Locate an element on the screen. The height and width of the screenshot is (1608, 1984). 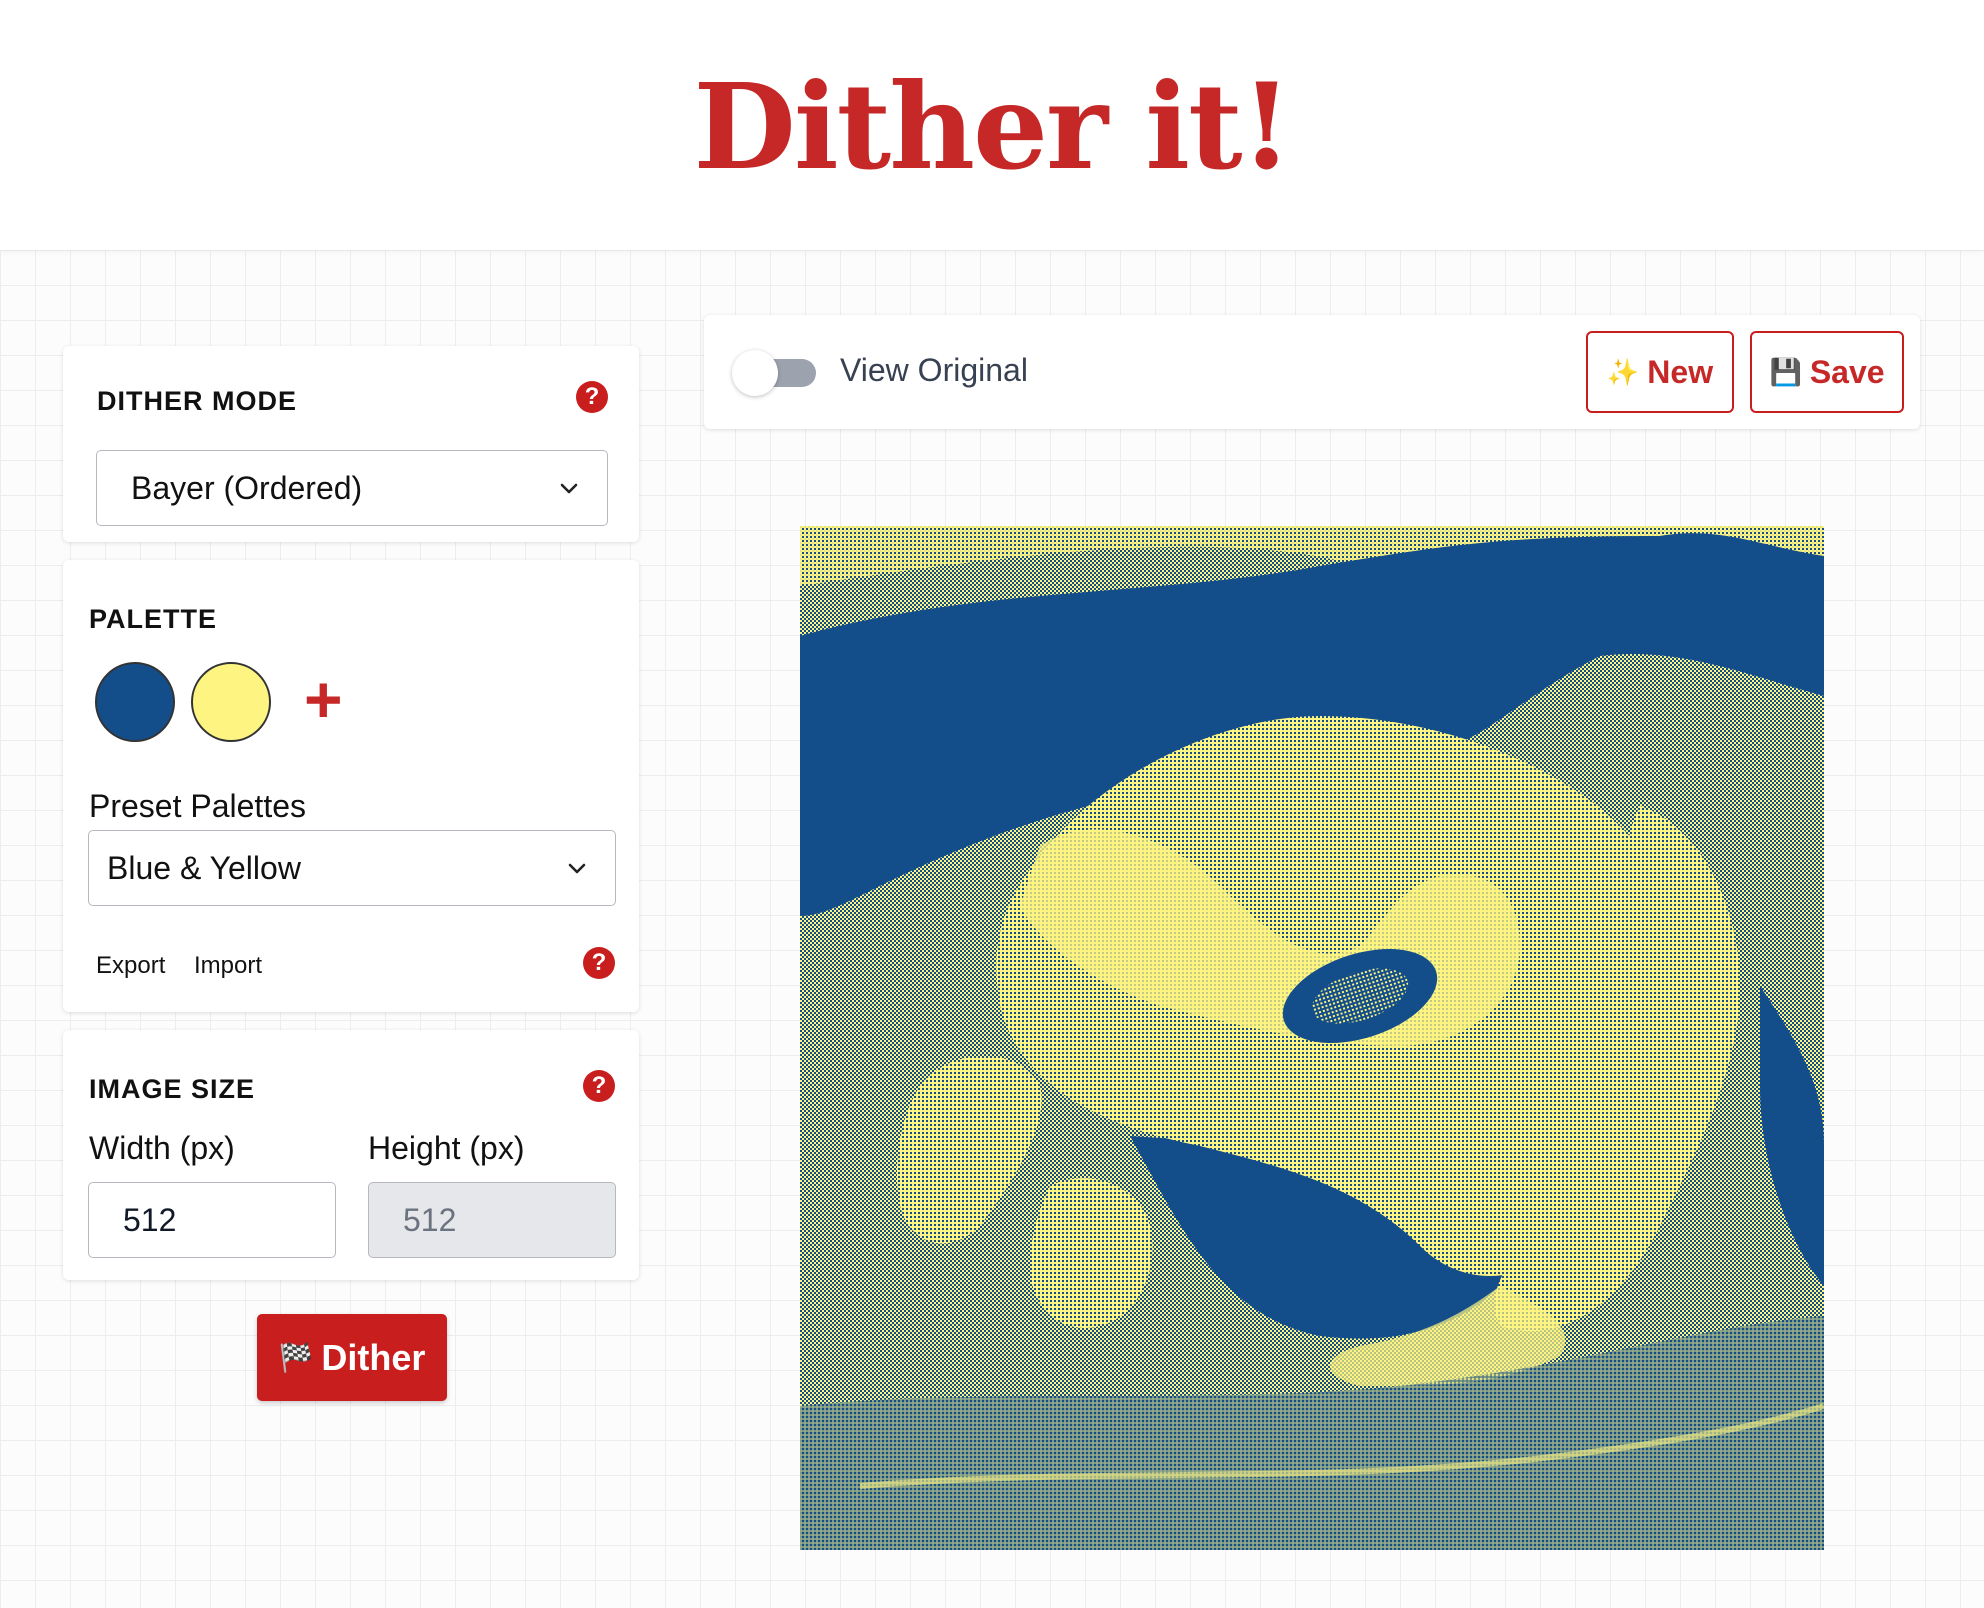
preset-palette-select-value: Blue & Yellow is located at coordinates (204, 867).